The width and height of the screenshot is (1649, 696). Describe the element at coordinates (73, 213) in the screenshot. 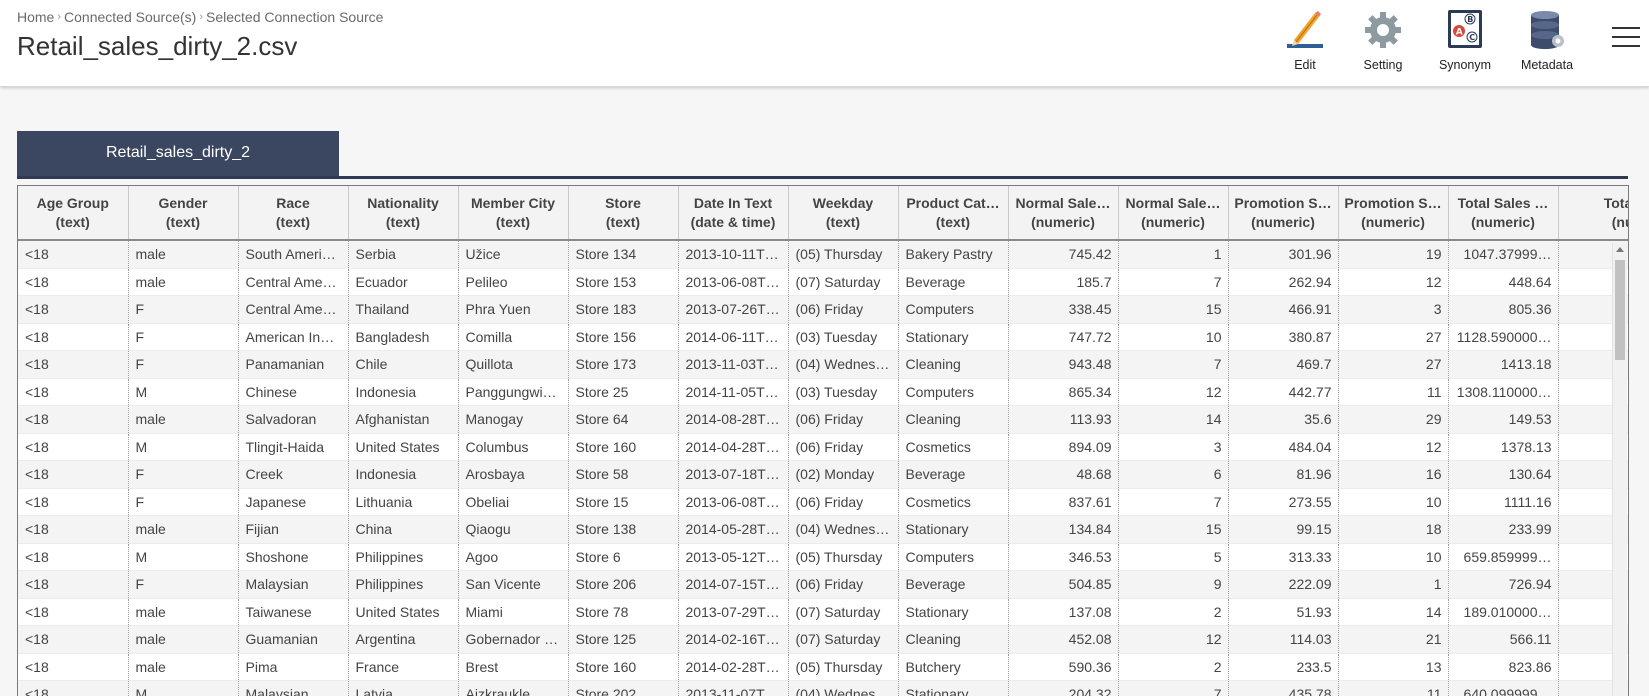

I see `column-header: Age Group(text)` at that location.